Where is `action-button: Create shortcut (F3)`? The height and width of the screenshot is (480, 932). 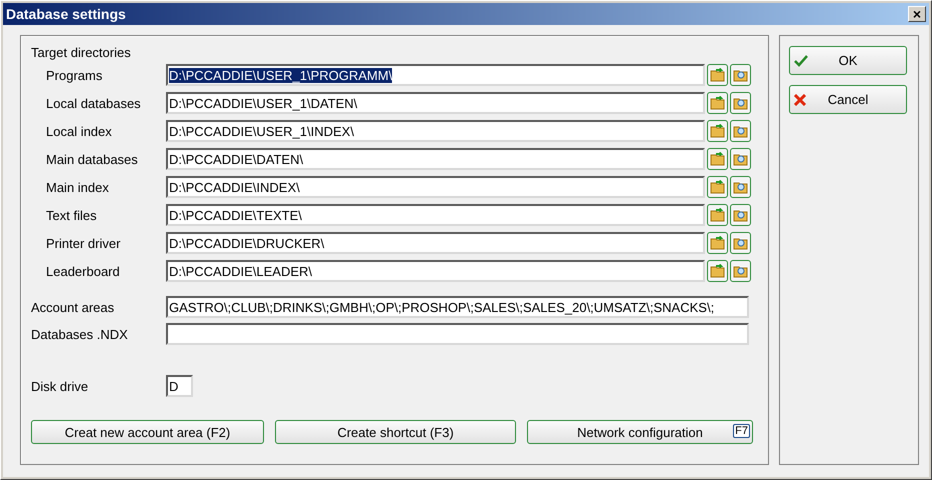
action-button: Create shortcut (F3) is located at coordinates (395, 432).